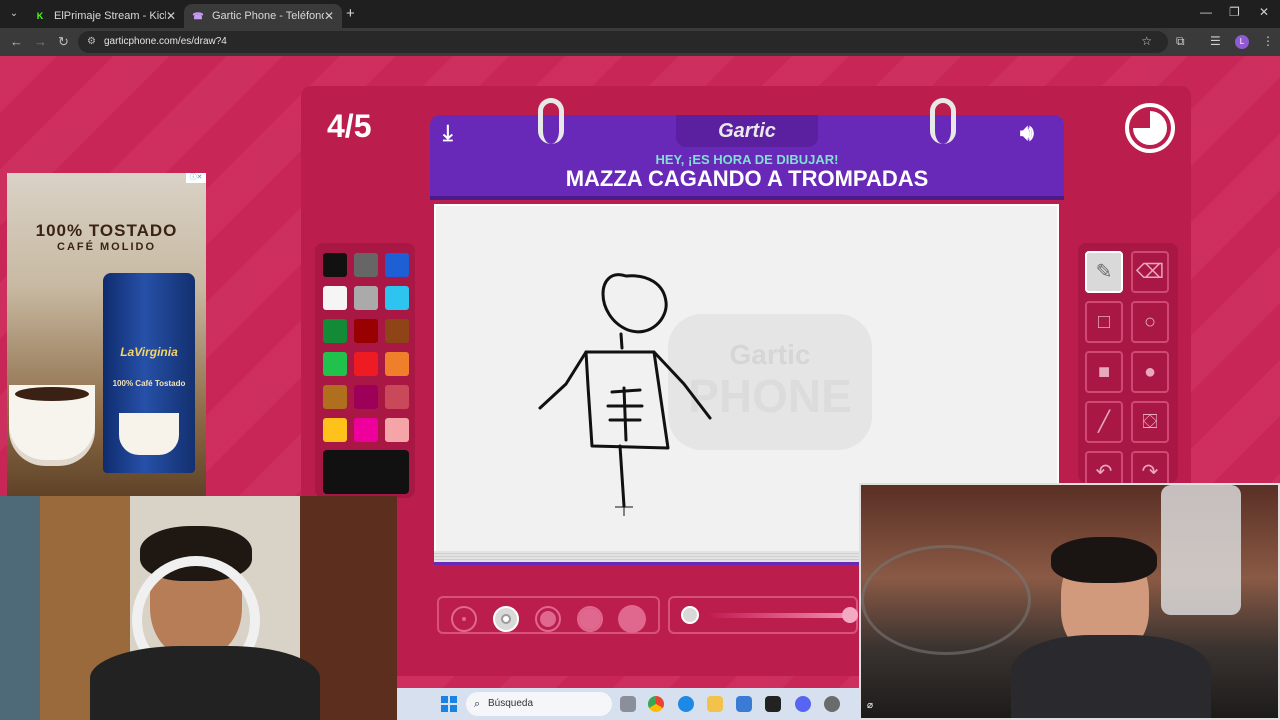  I want to click on ad-choices-icon: ⓘ✕, so click(196, 178).